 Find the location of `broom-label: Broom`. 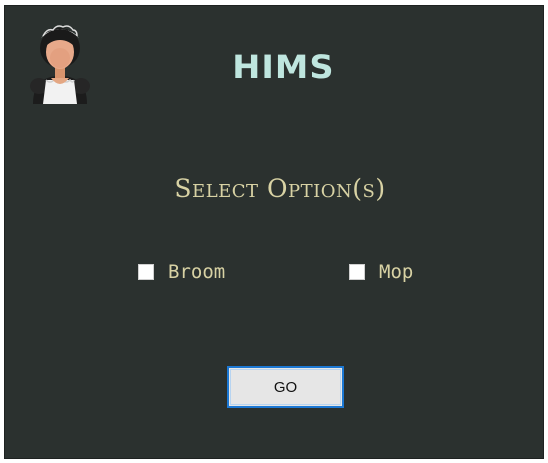

broom-label: Broom is located at coordinates (196, 272).